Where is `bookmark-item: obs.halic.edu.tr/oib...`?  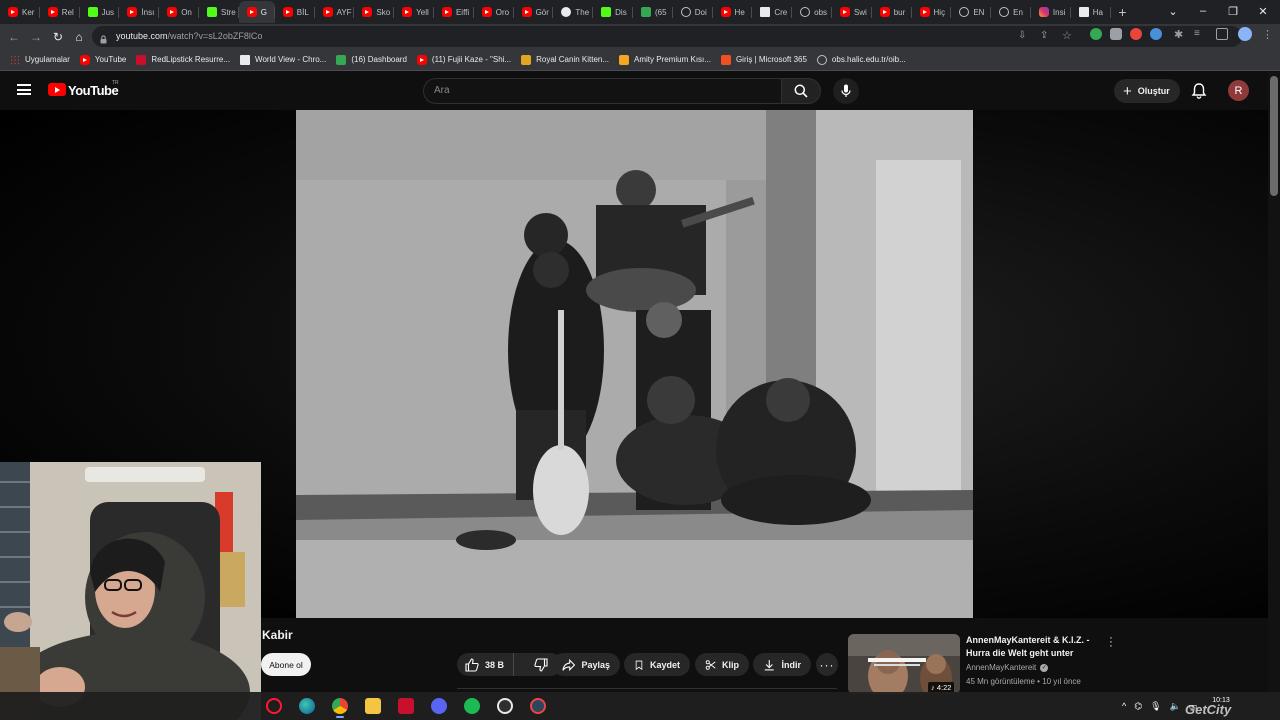
bookmark-item: obs.halic.edu.tr/oib... is located at coordinates (861, 59).